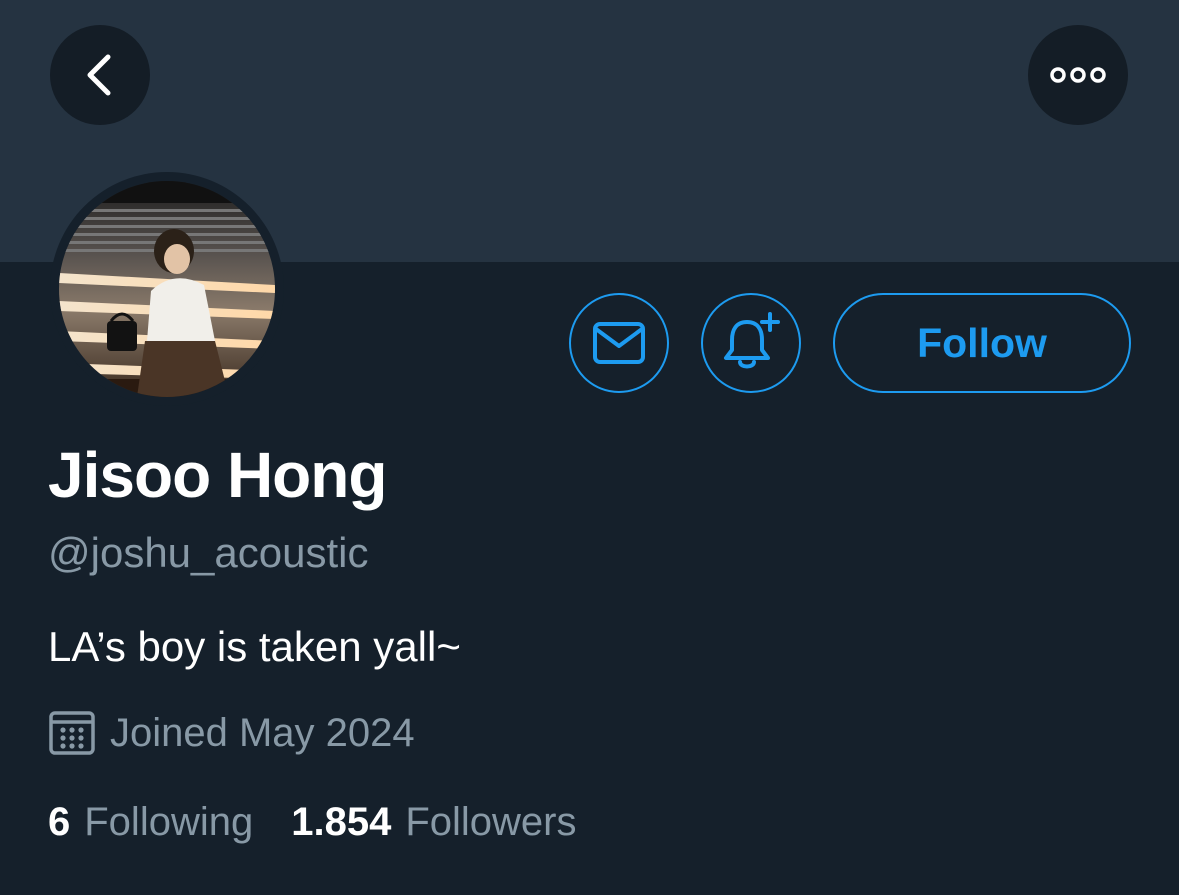 The height and width of the screenshot is (895, 1179). What do you see at coordinates (208, 552) in the screenshot?
I see `username-handle: @joshu_acoustic` at bounding box center [208, 552].